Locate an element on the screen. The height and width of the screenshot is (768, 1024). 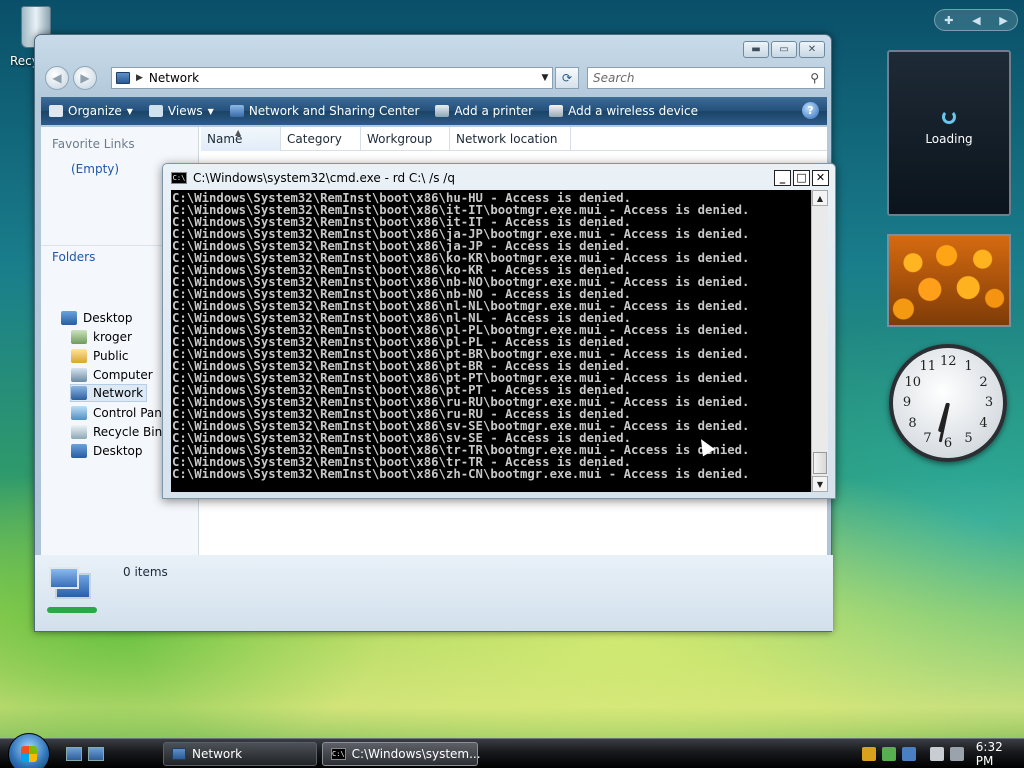
views-icon is located at coordinates (155, 111).